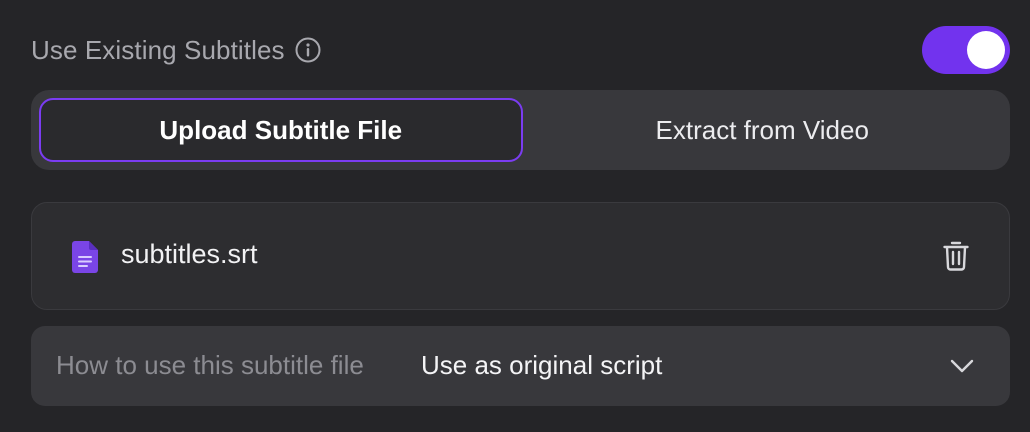 The width and height of the screenshot is (1030, 432). I want to click on chevron-down-icon, so click(962, 366).